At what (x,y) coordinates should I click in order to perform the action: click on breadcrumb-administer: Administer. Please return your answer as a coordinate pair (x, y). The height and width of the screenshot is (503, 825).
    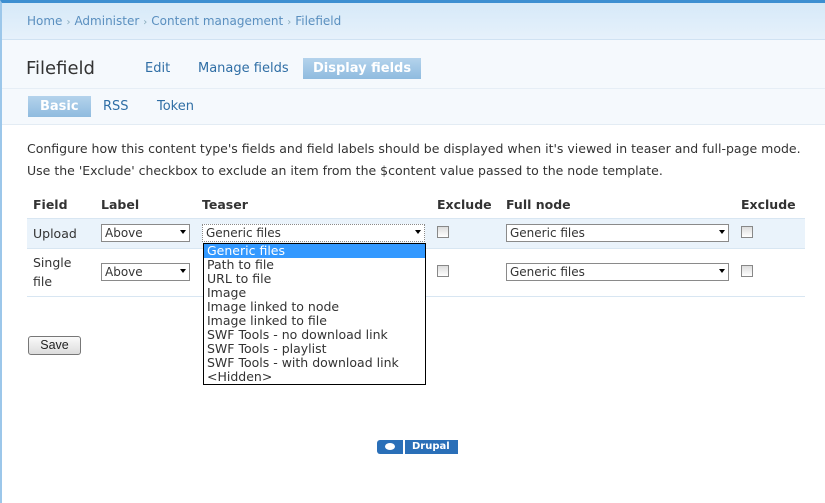
    Looking at the image, I should click on (106, 21).